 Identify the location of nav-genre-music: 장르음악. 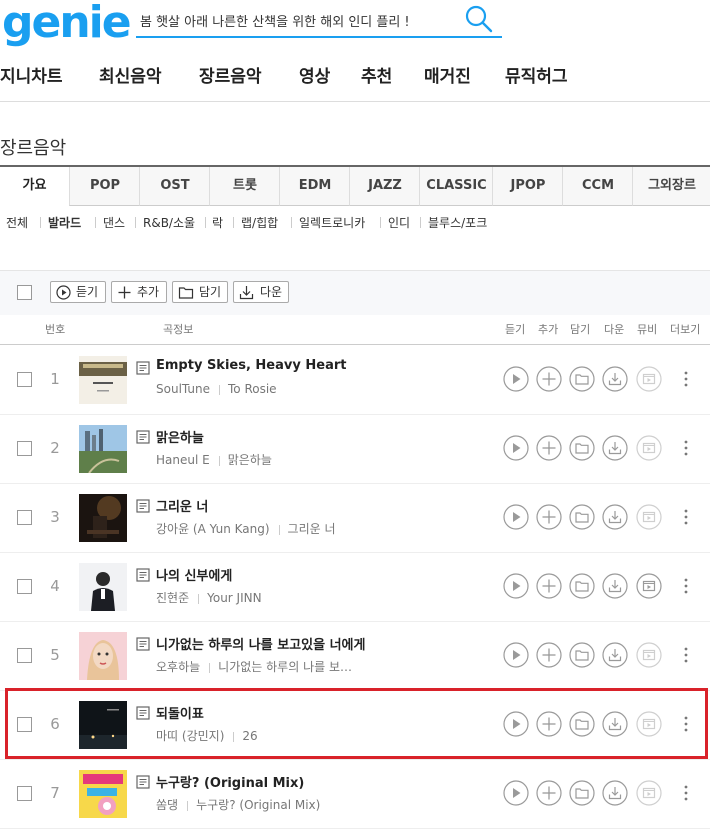
(230, 74).